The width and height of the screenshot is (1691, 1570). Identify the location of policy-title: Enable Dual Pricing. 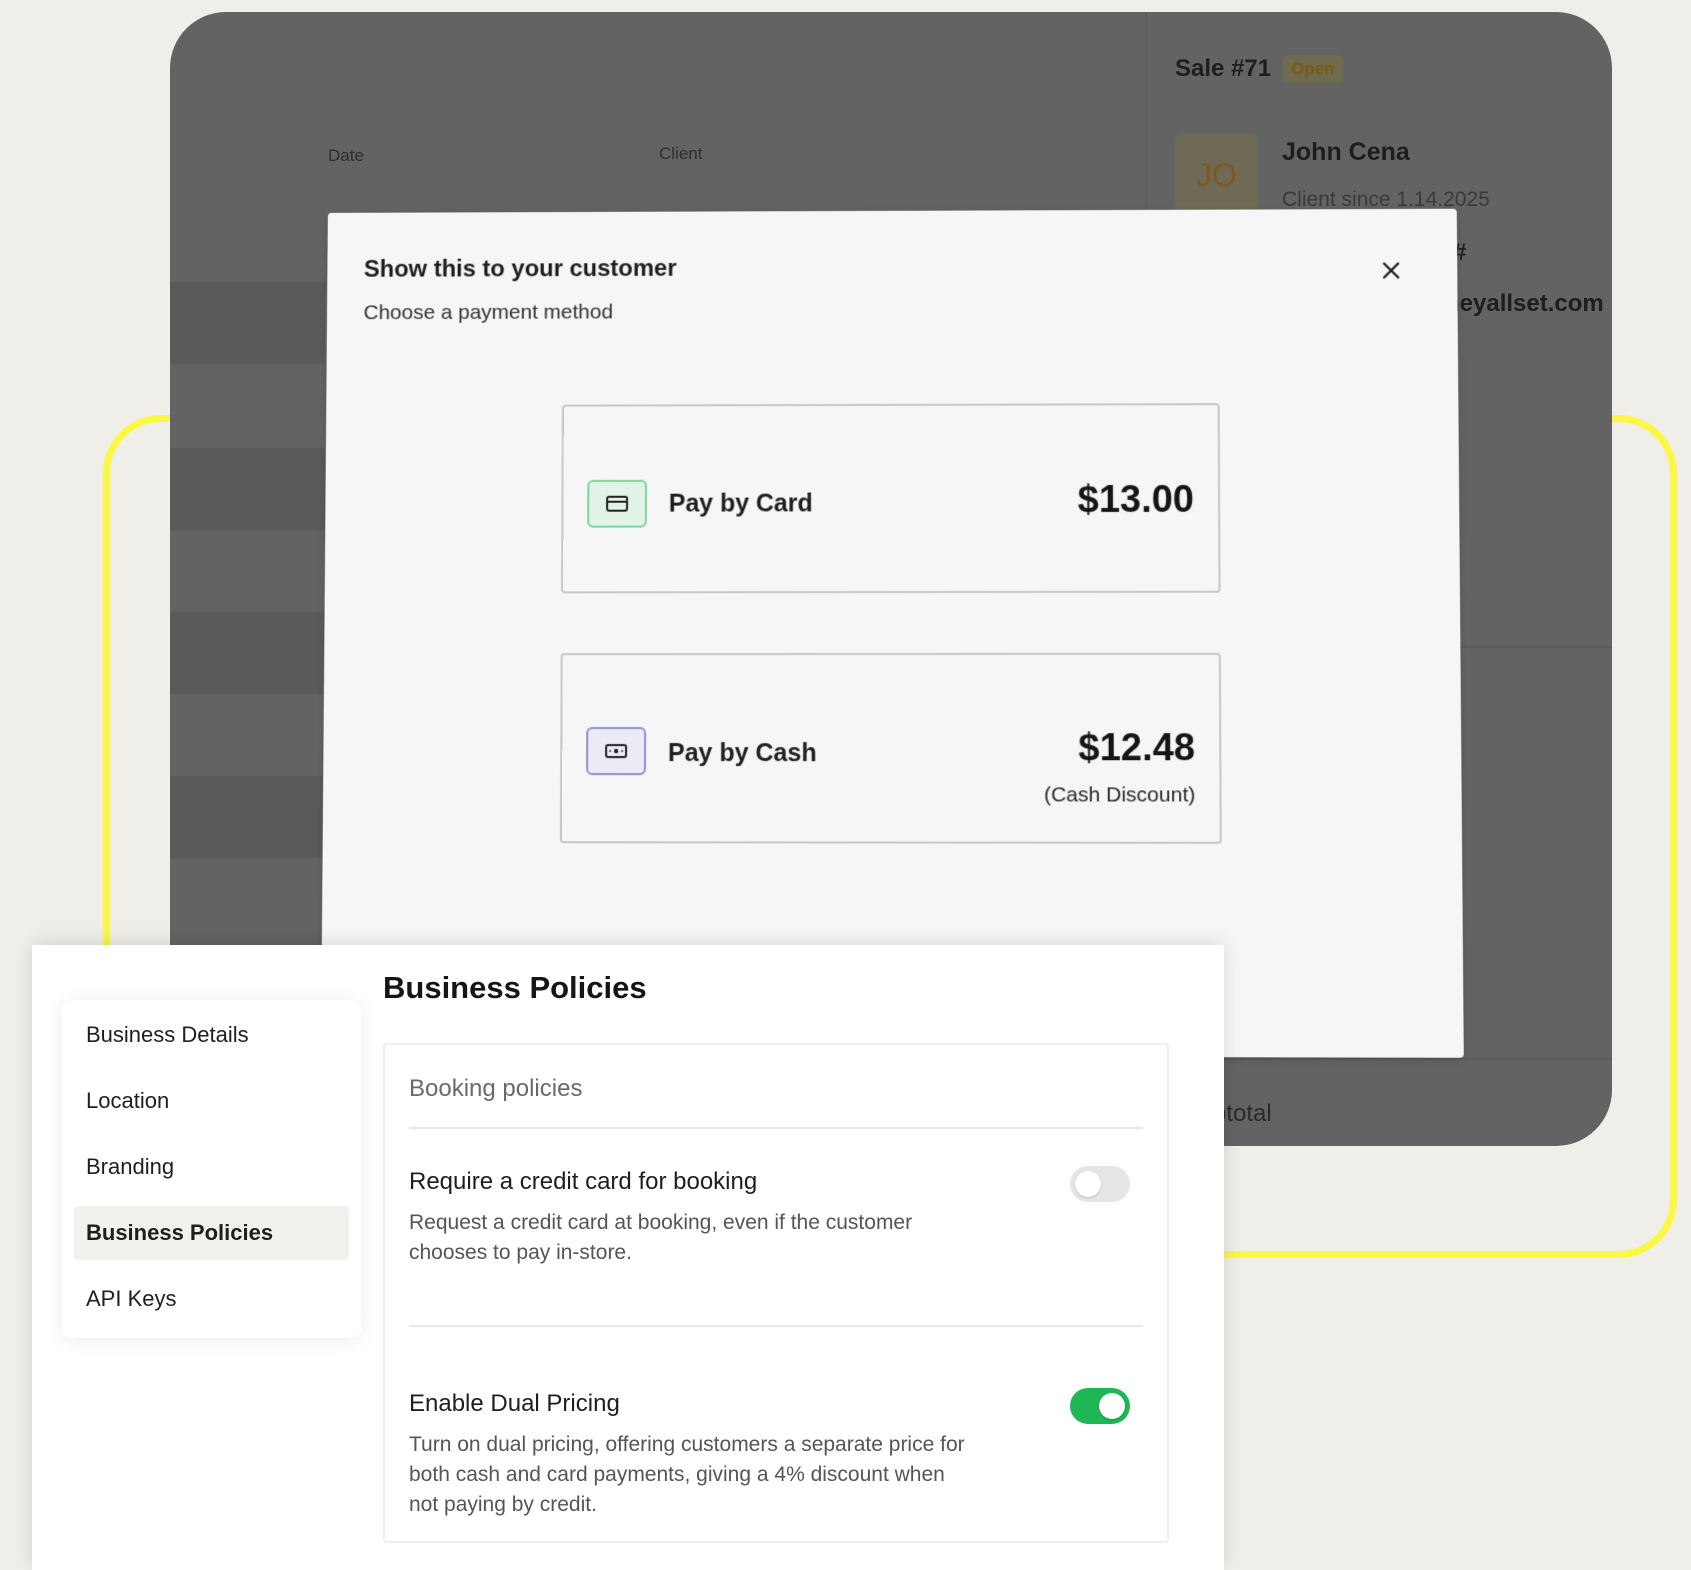
(514, 1404).